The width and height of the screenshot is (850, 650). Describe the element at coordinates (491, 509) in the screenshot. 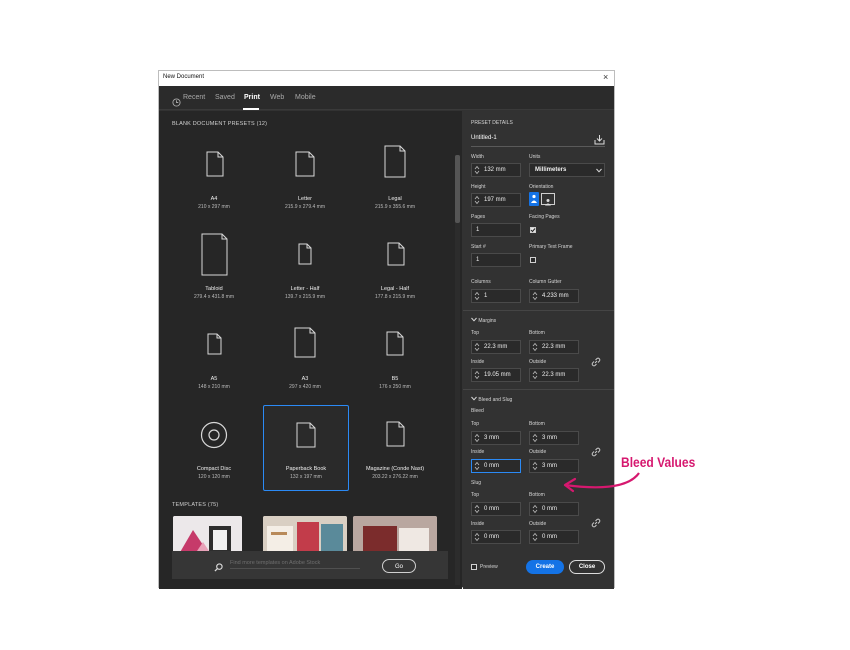

I see `slug-top-value: 0 mm` at that location.